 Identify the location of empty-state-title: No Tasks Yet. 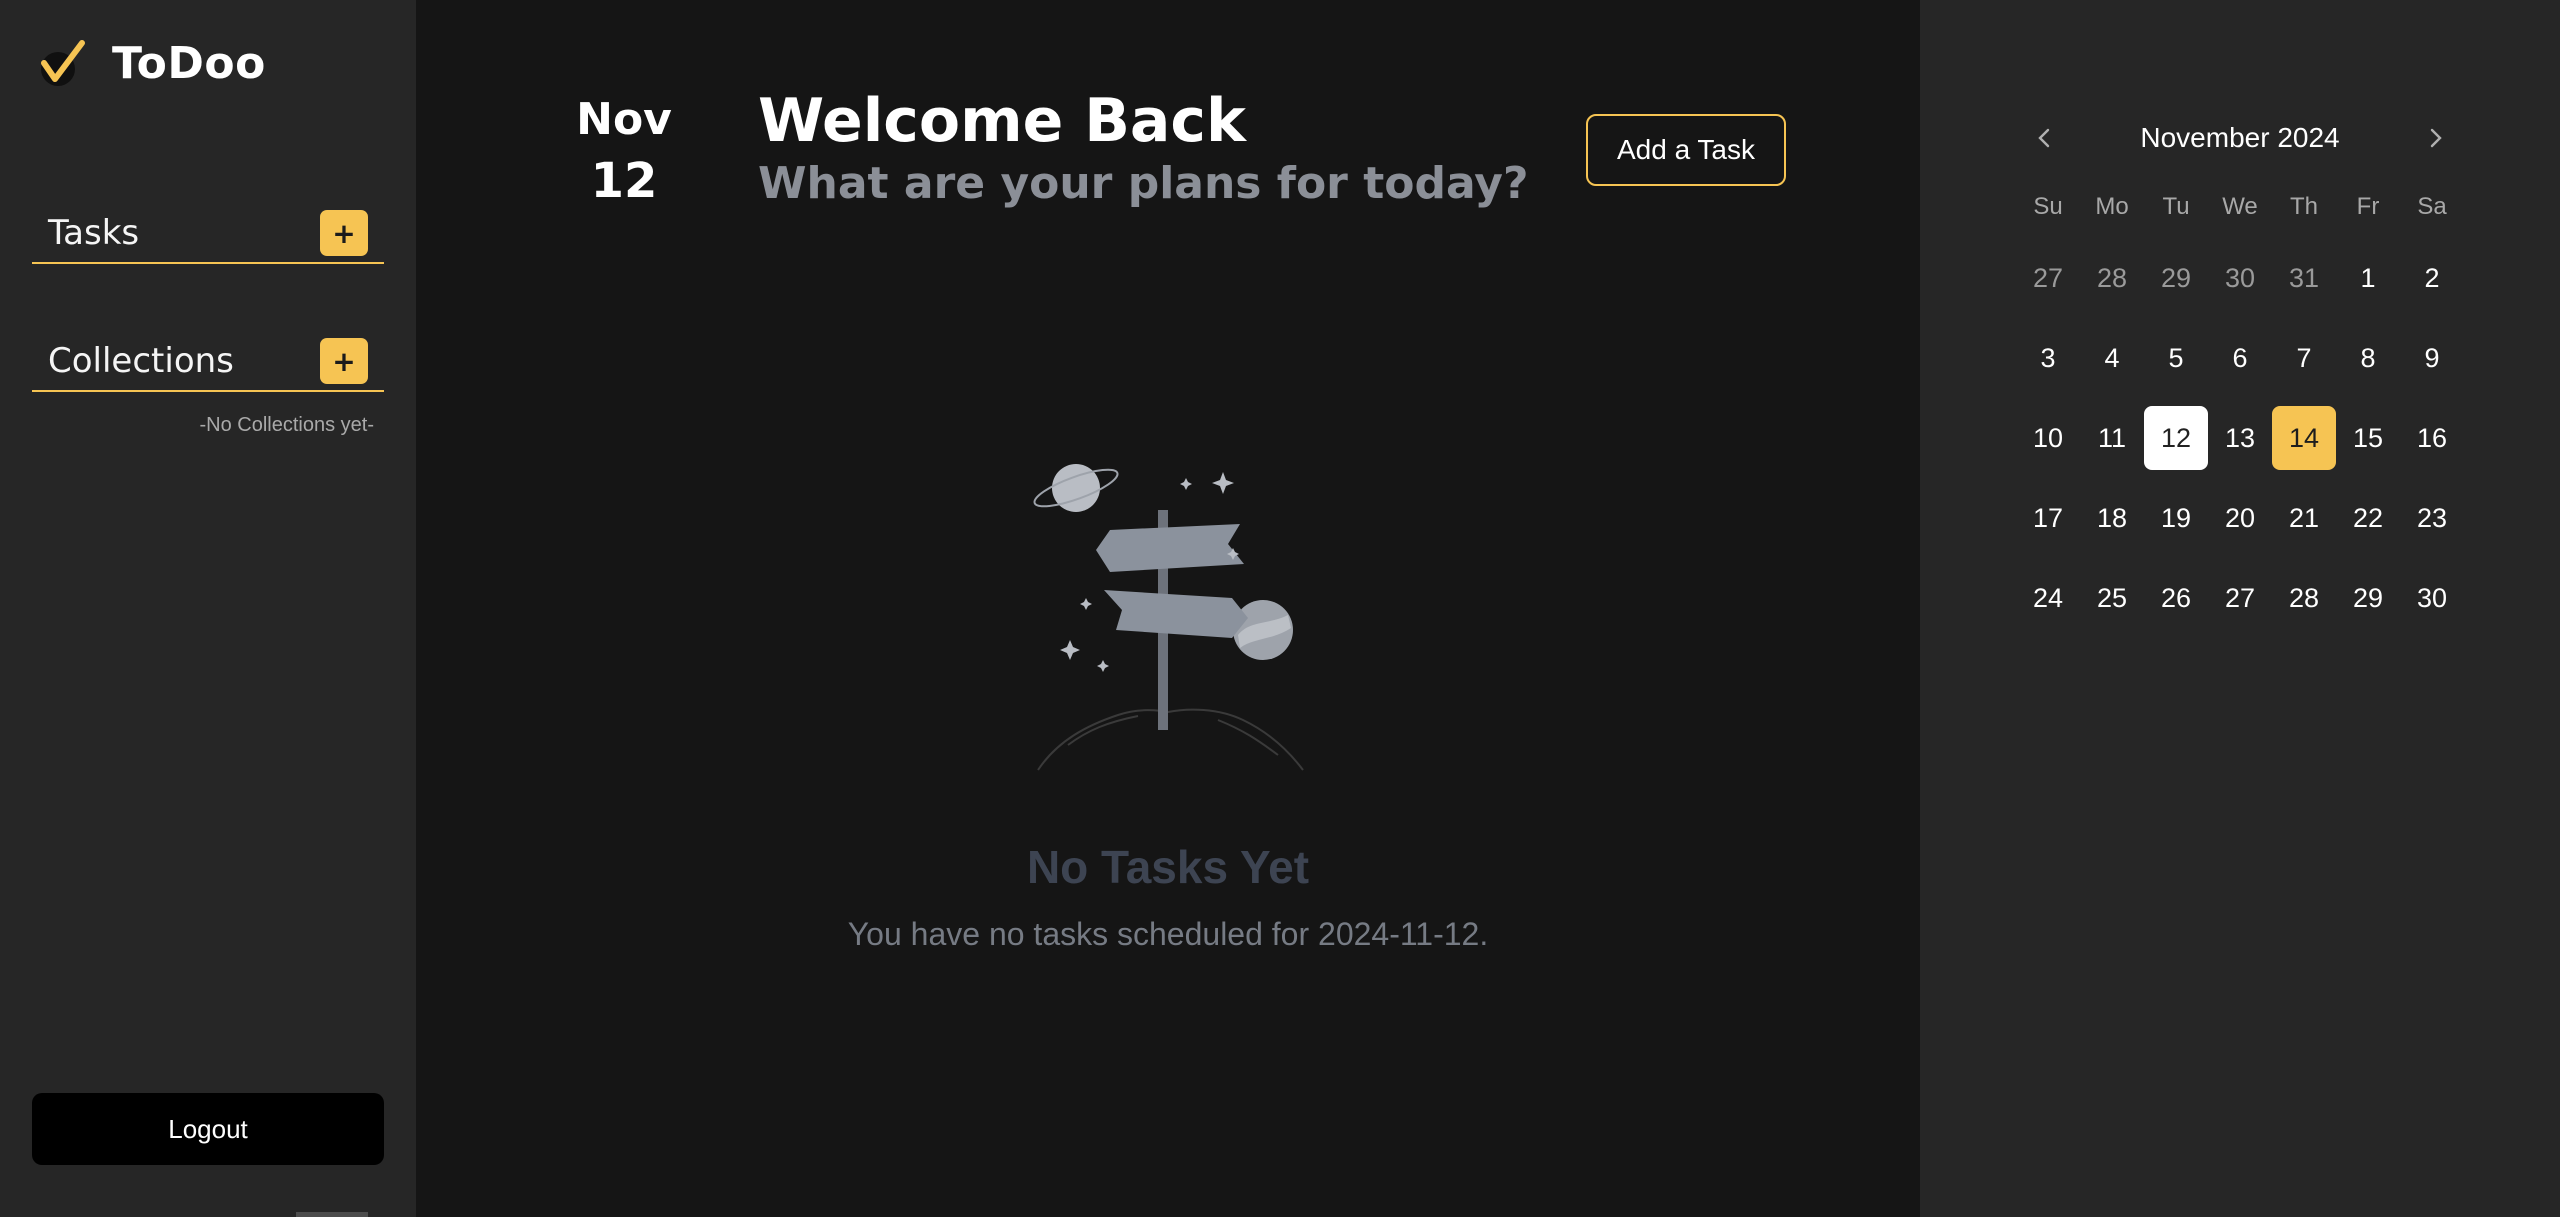
(1168, 867).